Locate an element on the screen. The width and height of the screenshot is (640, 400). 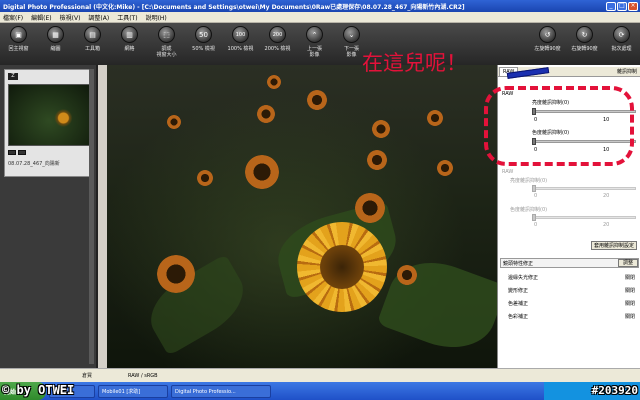
color-noise-slider is located at coordinates (584, 217).